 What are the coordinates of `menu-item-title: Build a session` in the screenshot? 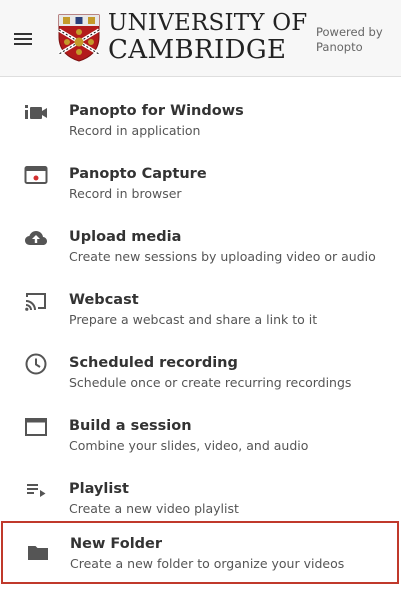 It's located at (130, 426).